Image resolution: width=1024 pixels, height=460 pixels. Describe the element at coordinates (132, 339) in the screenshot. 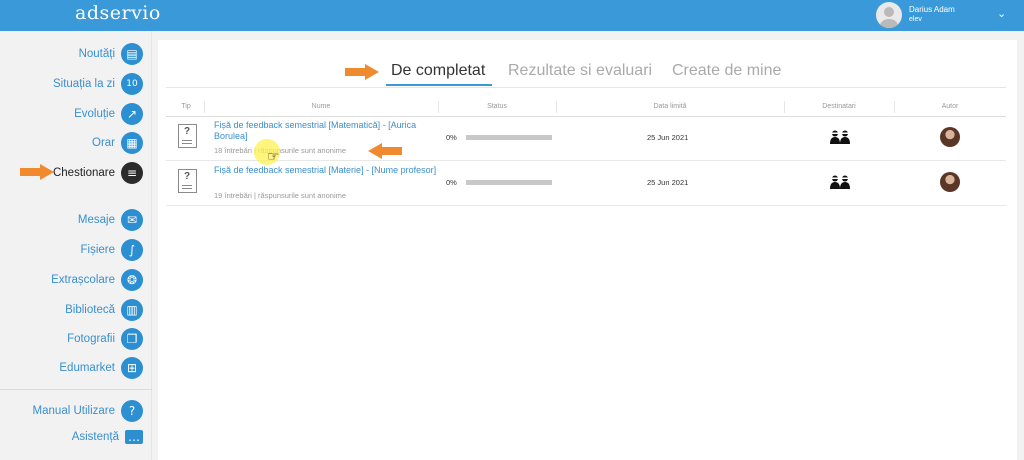

I see `photos-icon: ❐` at that location.